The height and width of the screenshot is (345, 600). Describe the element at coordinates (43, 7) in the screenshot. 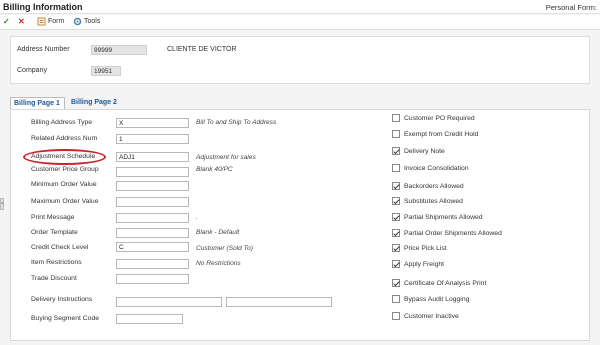

I see `page-title: Billing Information` at that location.